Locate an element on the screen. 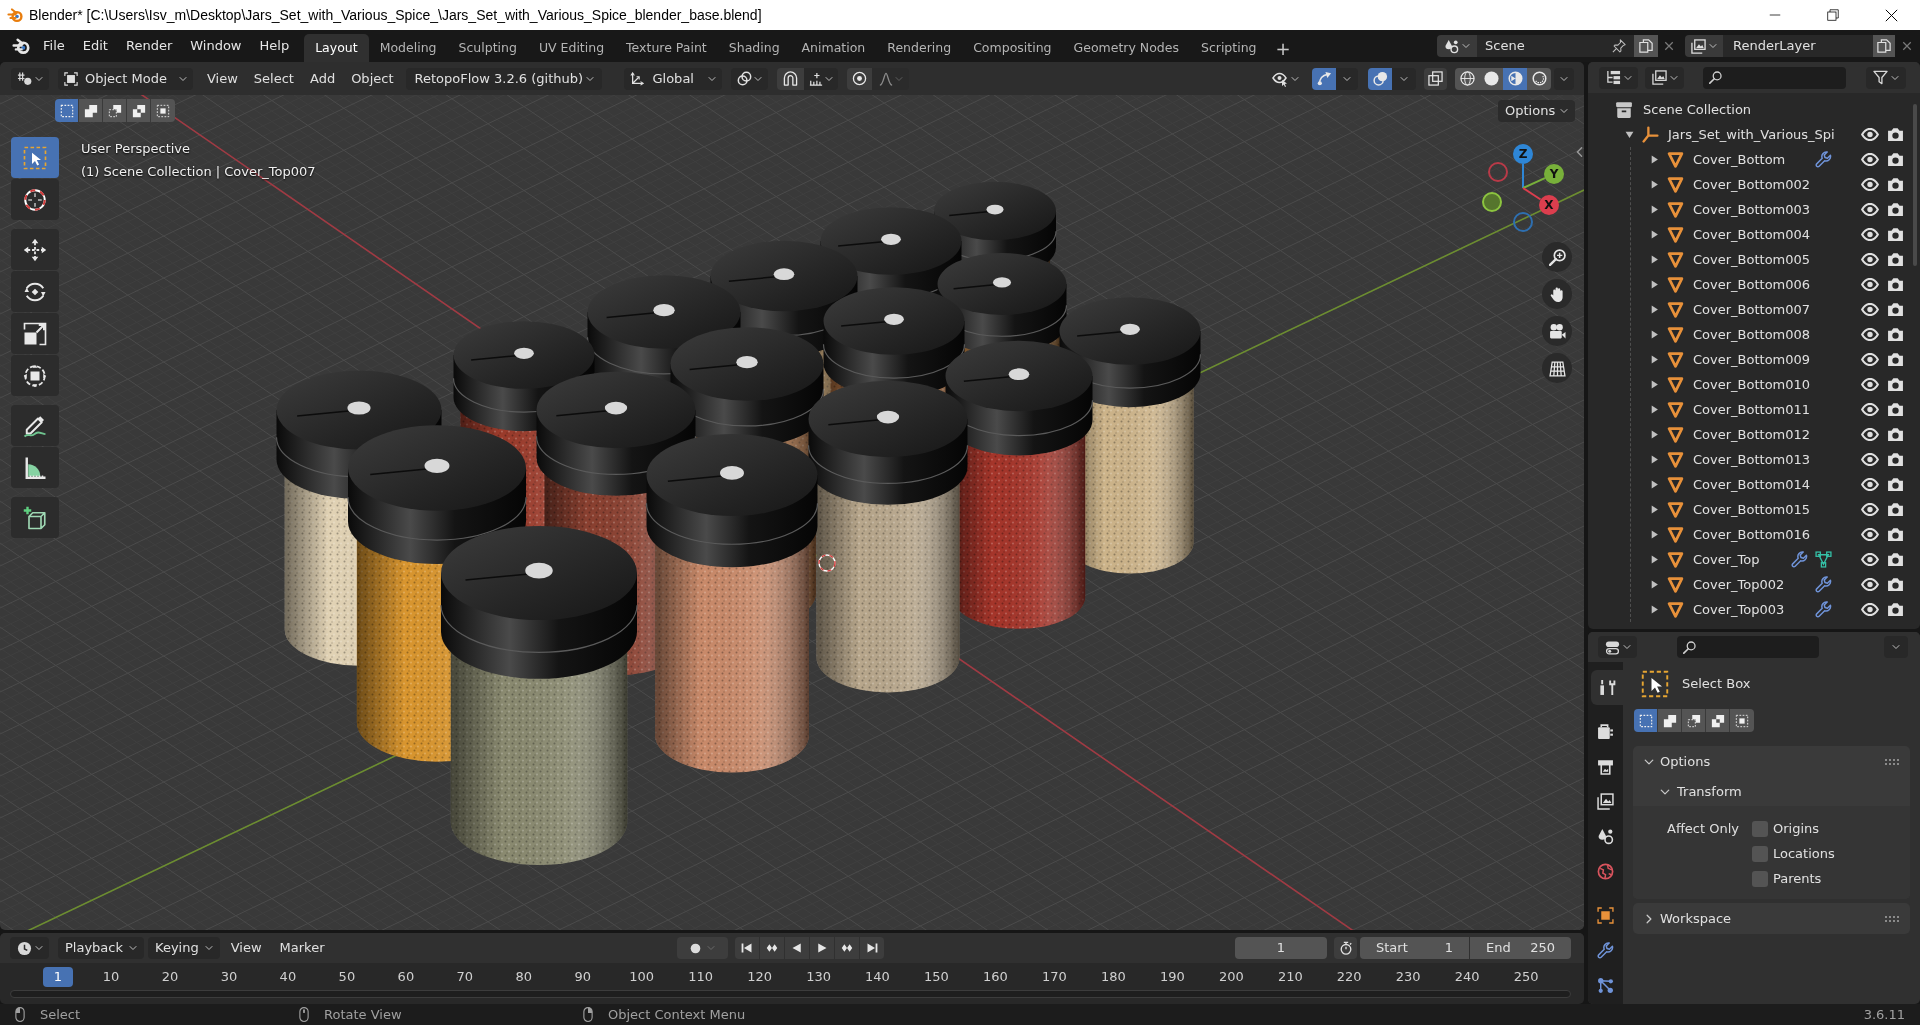  current-frame-field: 1 is located at coordinates (1281, 948).